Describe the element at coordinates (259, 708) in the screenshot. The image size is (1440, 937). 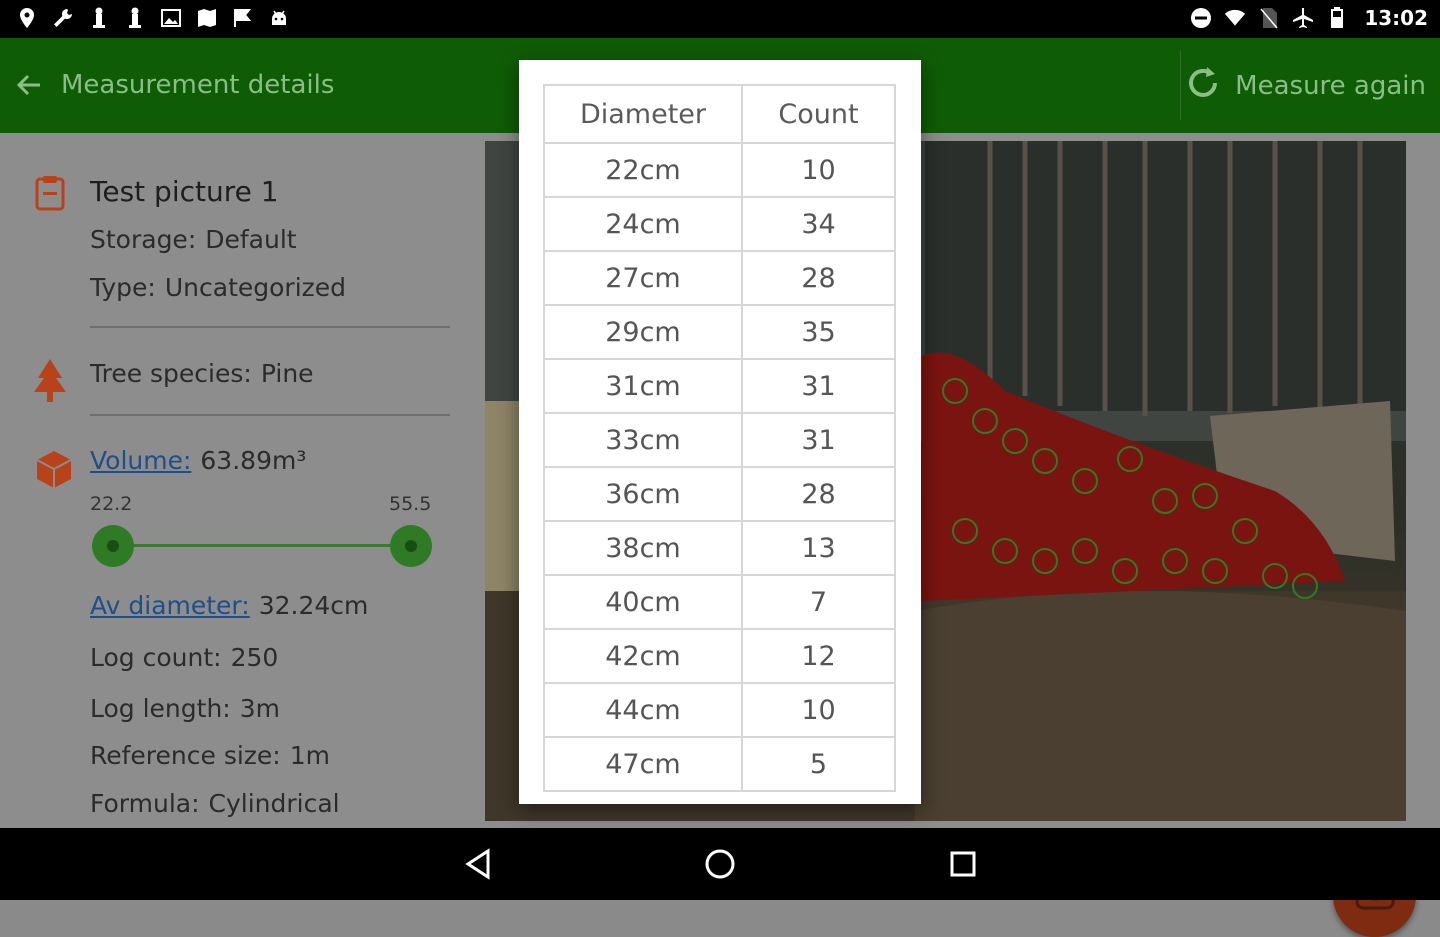
I see `log-length-value: 3m` at that location.